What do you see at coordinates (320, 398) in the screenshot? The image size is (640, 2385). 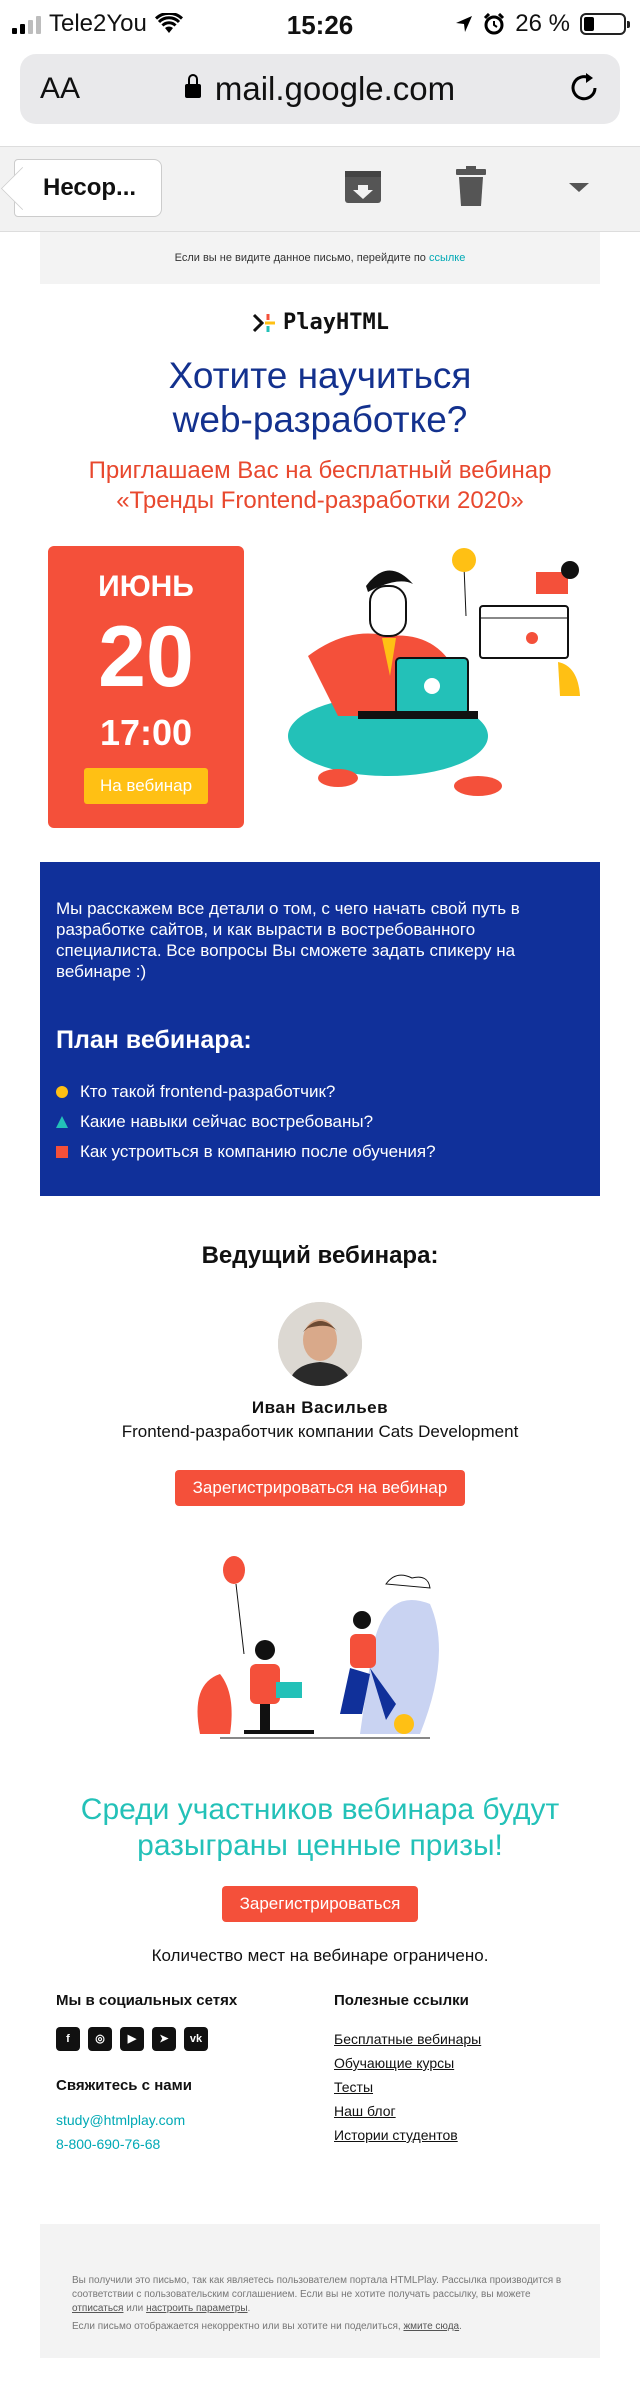 I see `headline: Хотите научиться web-разработке?` at bounding box center [320, 398].